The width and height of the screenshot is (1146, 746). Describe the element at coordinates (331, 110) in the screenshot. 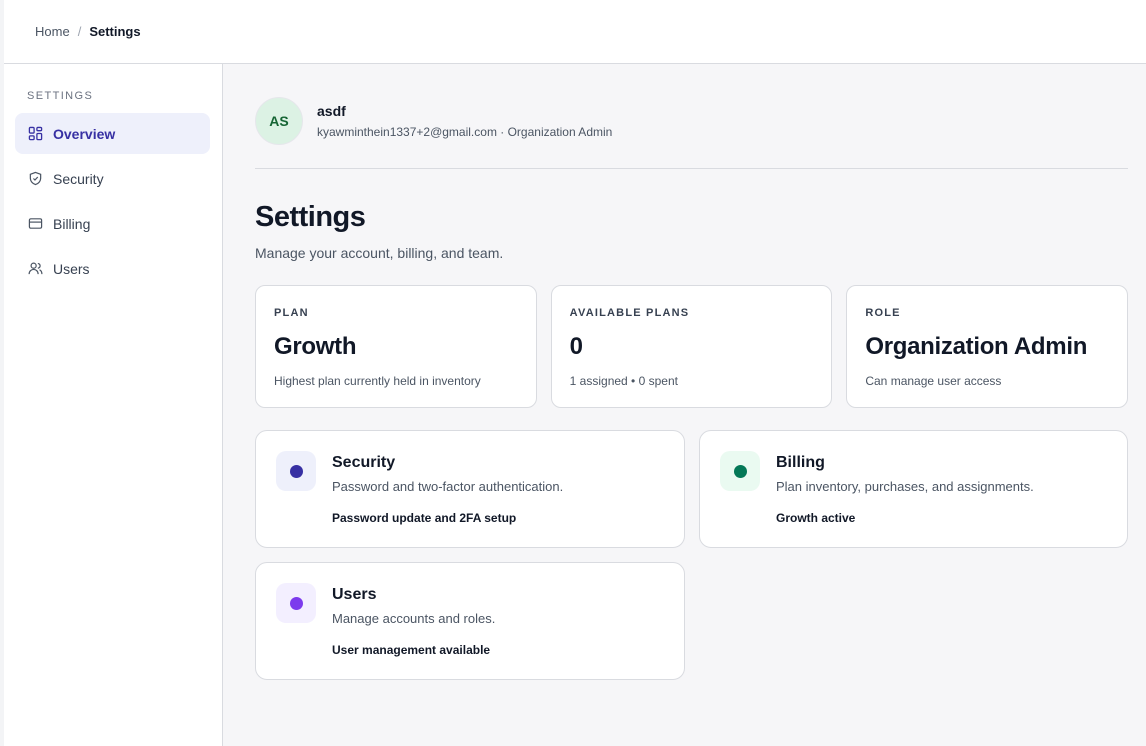

I see `profile-name: asdf` at that location.